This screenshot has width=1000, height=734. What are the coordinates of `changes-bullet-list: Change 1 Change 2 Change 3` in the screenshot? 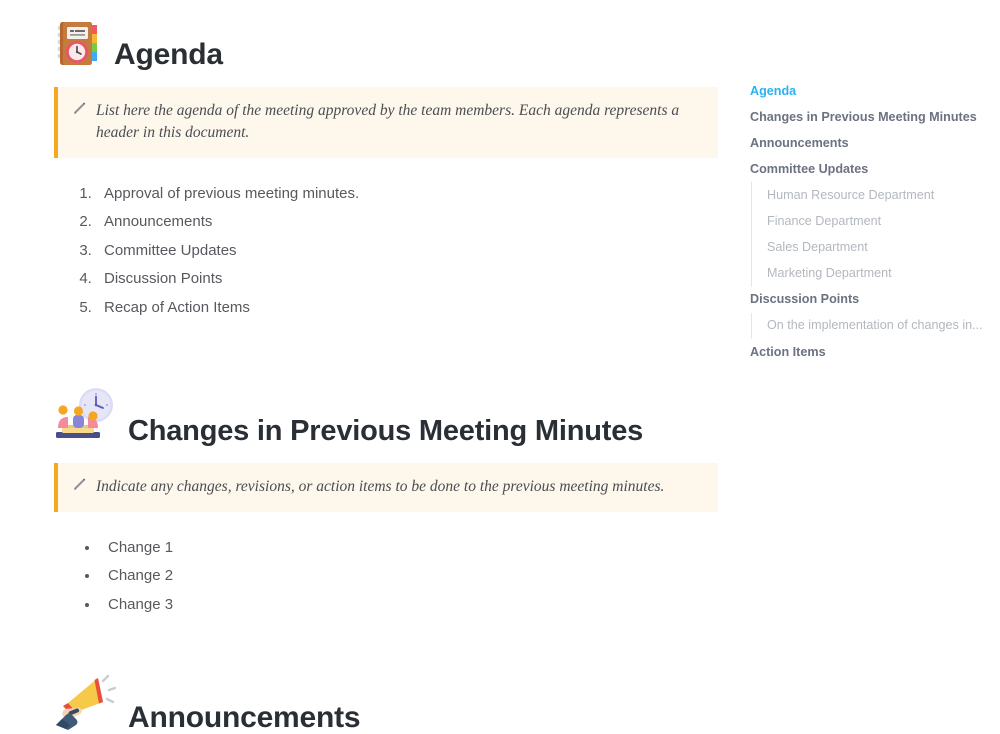 It's located at (387, 577).